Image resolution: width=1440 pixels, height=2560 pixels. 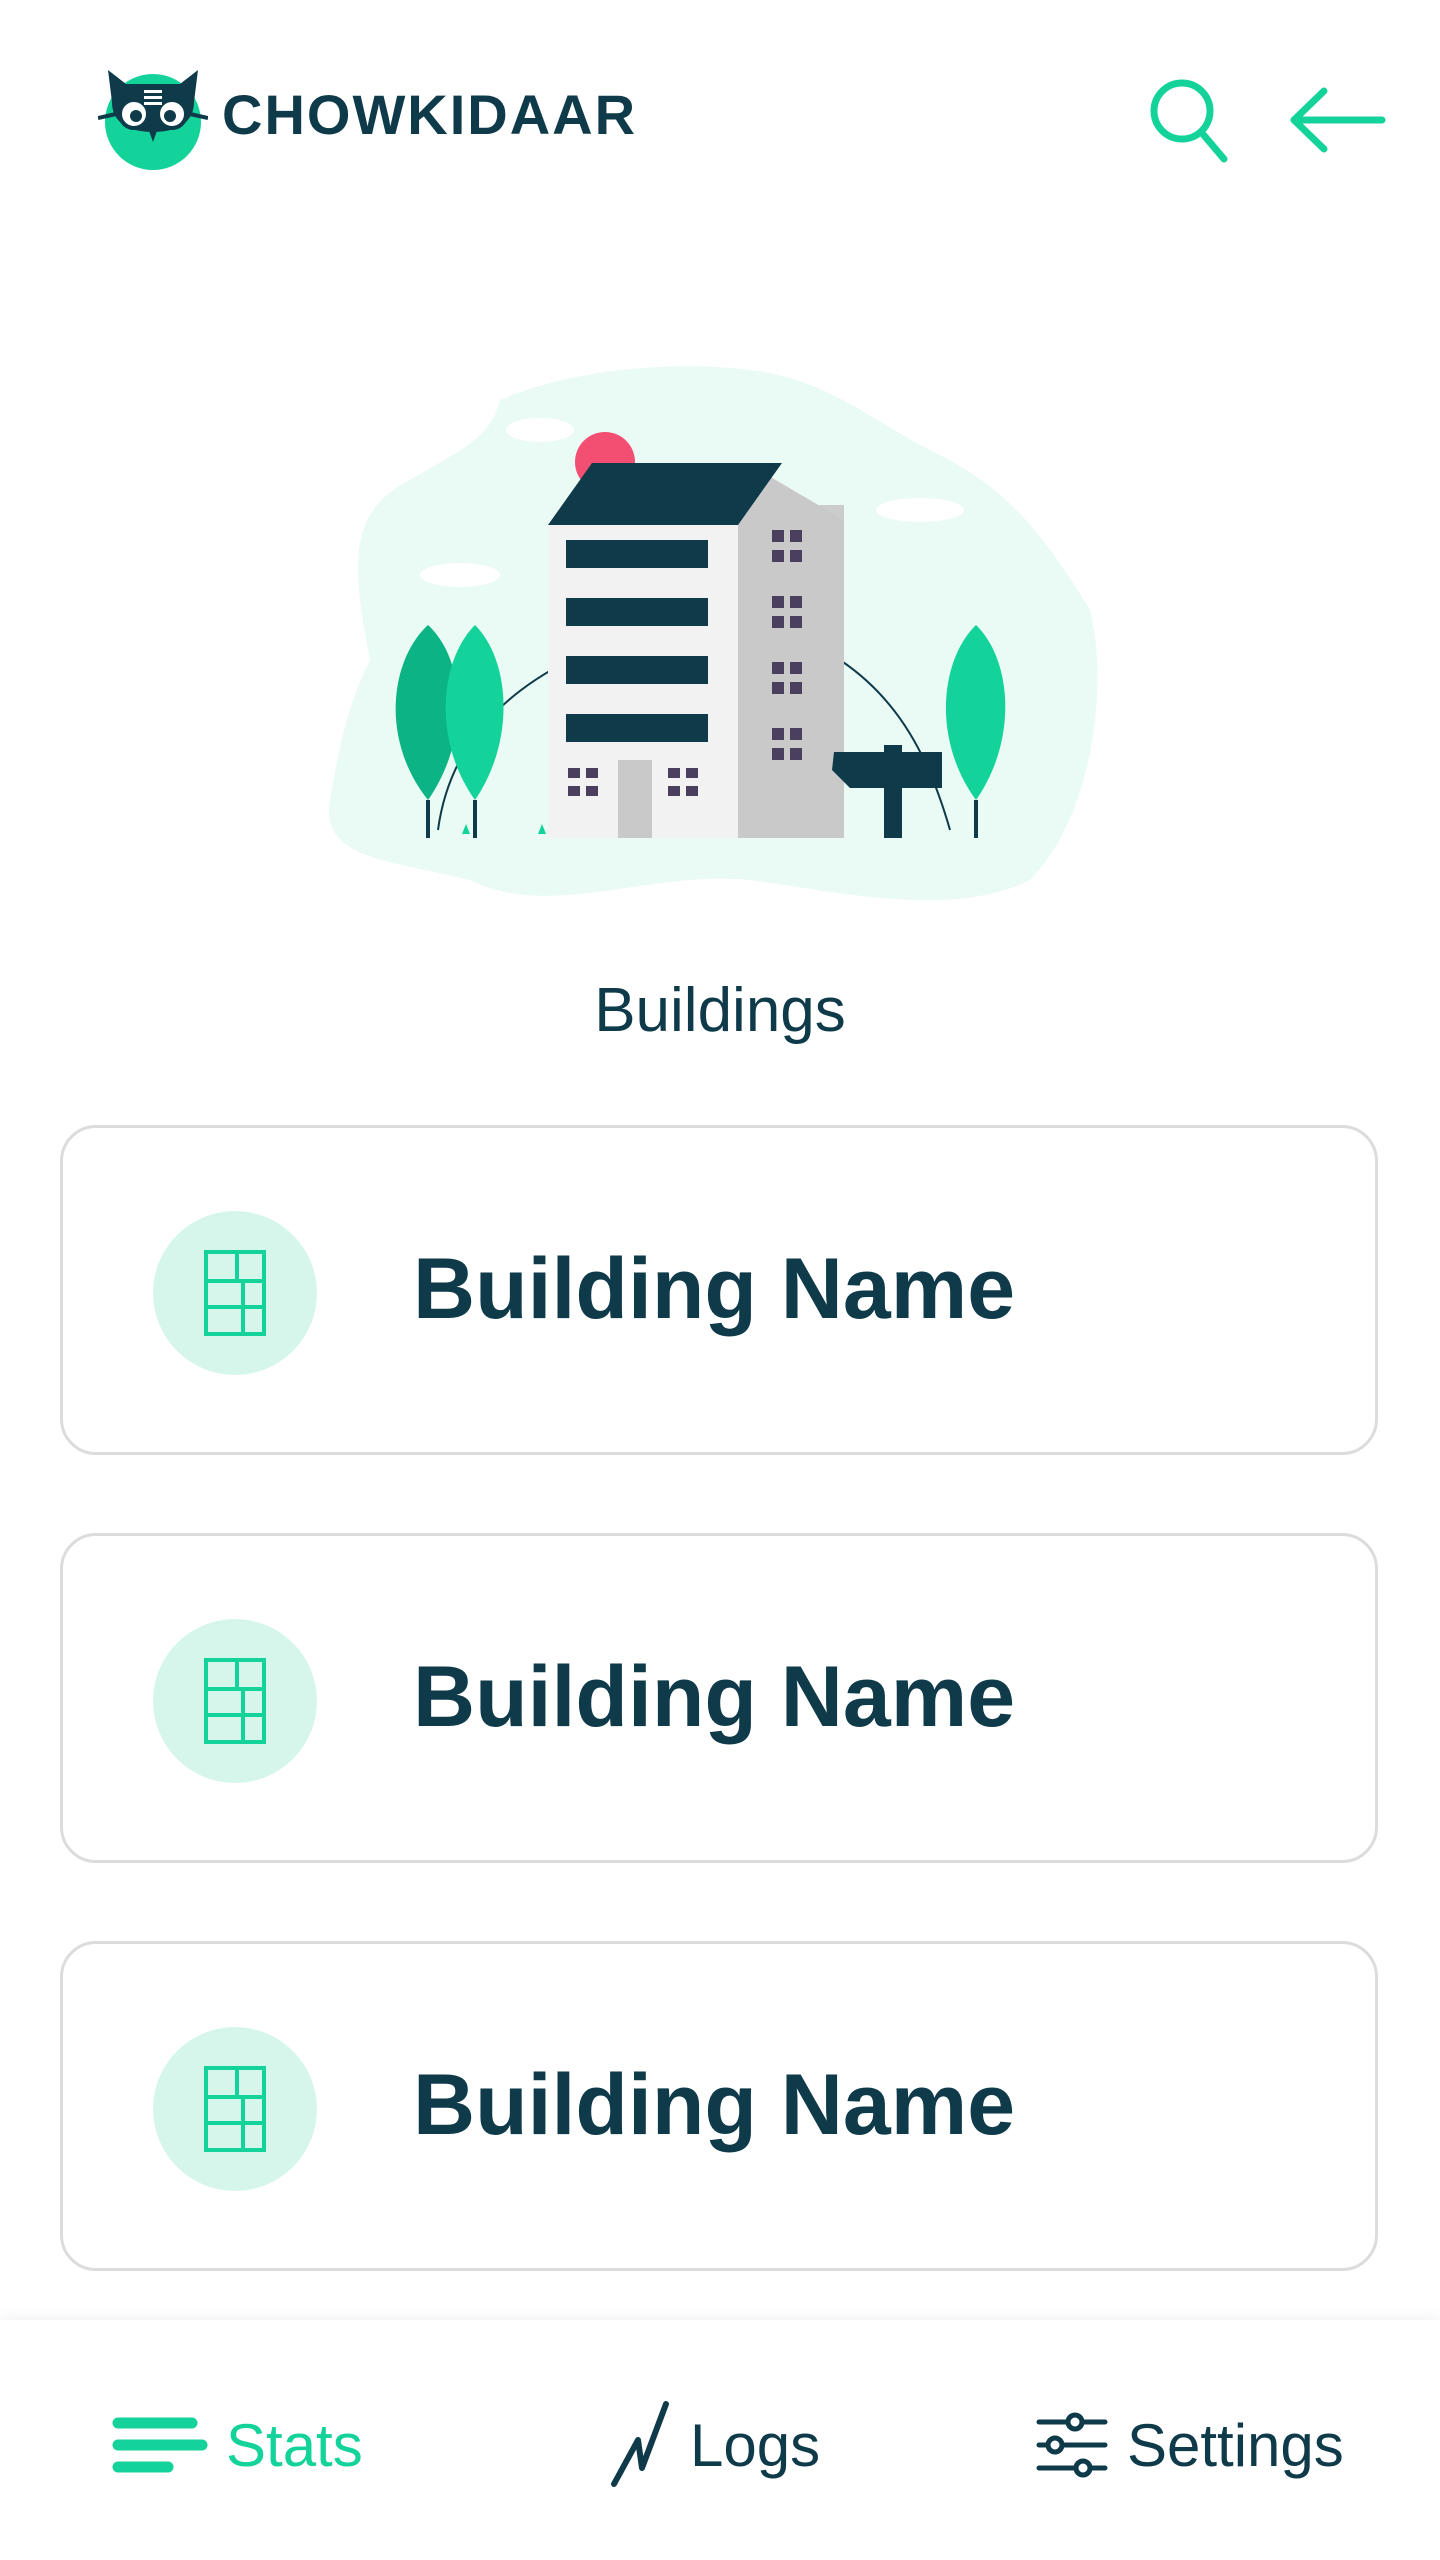 What do you see at coordinates (755, 2445) in the screenshot?
I see `nav-label-logs: Logs` at bounding box center [755, 2445].